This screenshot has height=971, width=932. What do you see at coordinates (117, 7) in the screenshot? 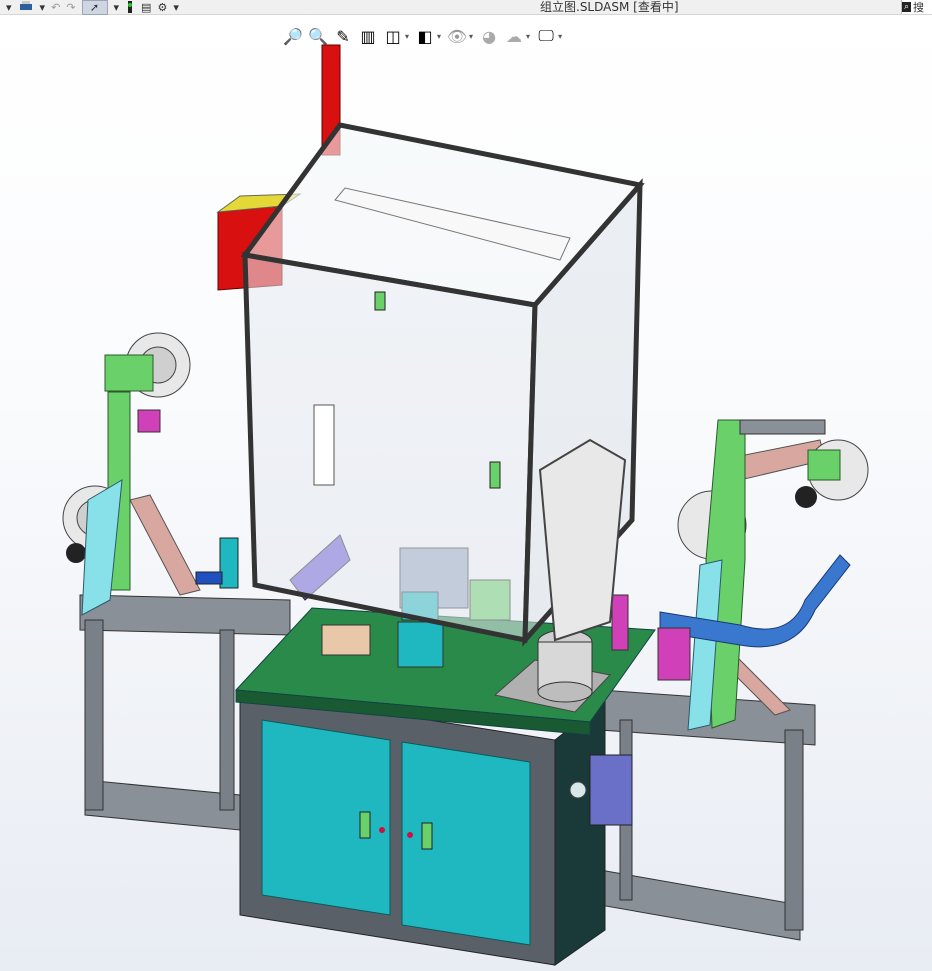
I see `select-dropdown-icon: ▾` at bounding box center [117, 7].